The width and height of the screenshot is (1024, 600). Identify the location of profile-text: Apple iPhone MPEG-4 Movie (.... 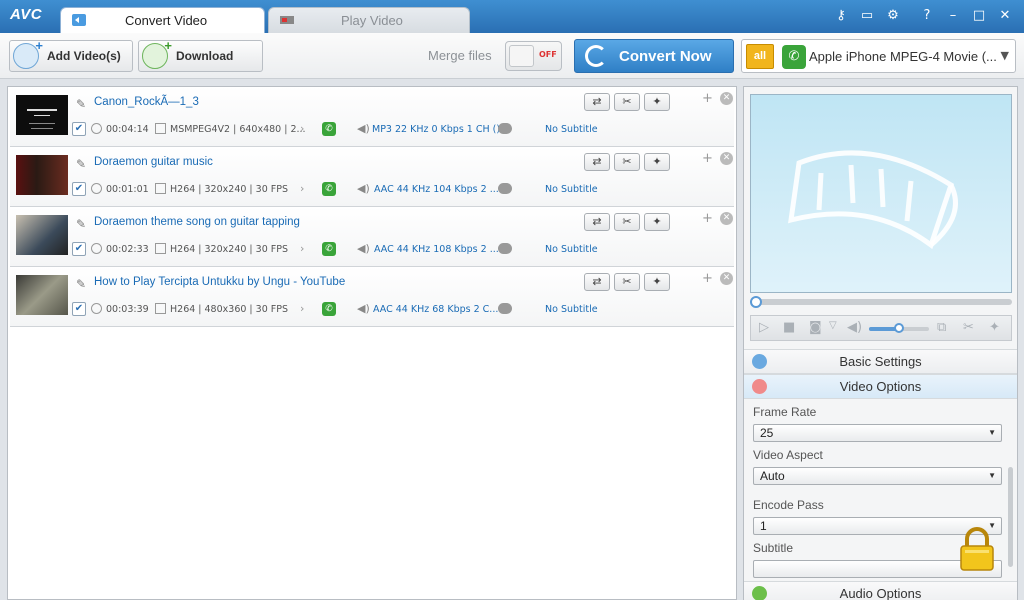
(903, 56).